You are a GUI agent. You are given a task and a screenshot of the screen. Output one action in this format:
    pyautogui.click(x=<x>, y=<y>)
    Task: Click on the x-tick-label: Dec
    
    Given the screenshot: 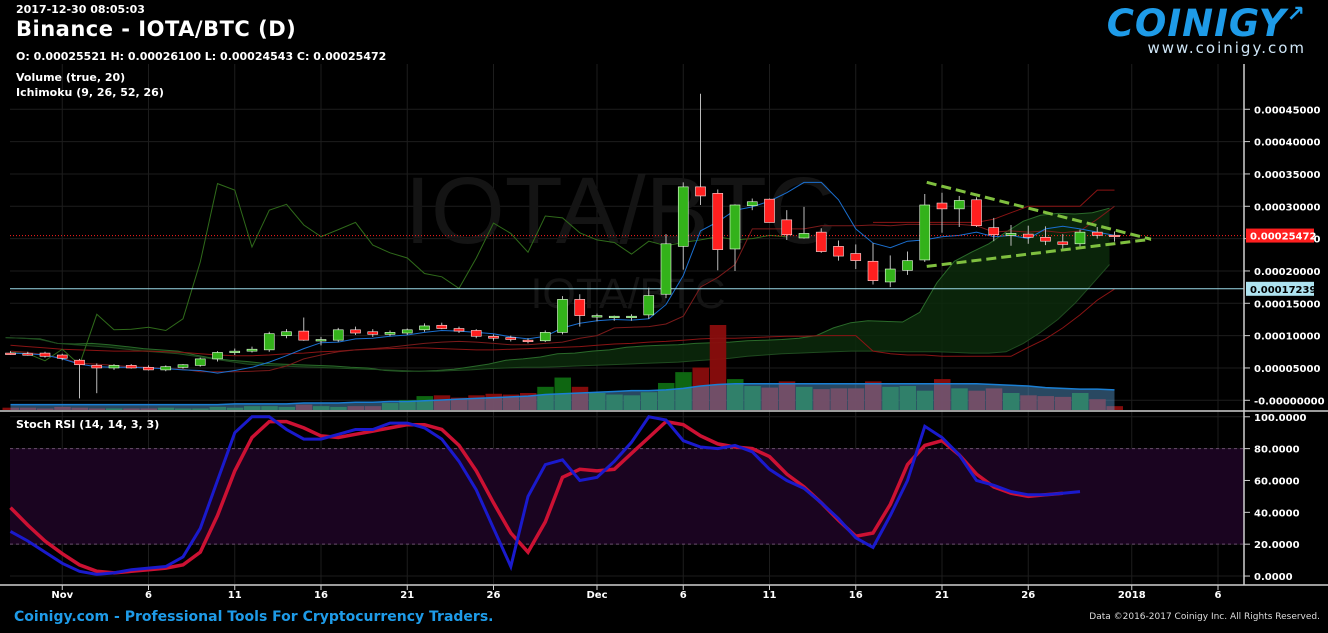 What is the action you would take?
    pyautogui.click(x=596, y=595)
    